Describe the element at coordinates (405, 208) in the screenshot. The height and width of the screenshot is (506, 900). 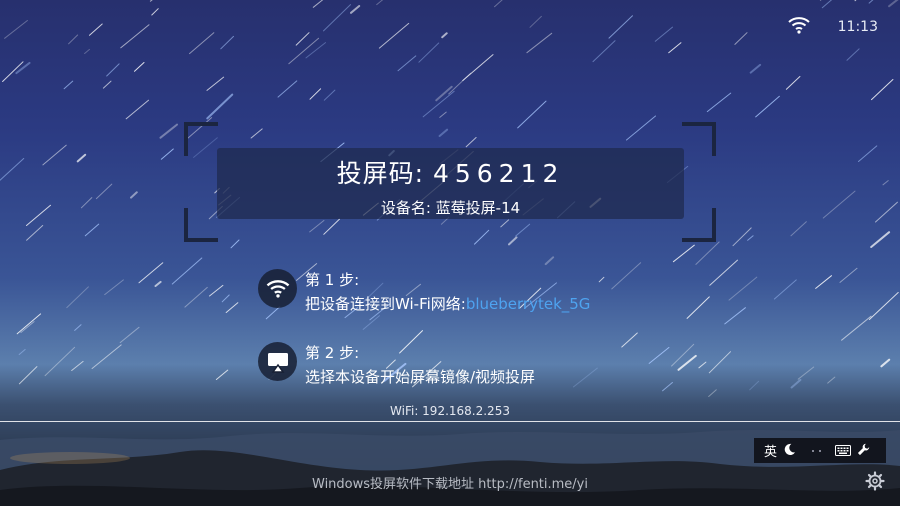
I see `device-name-label: 设备名:` at that location.